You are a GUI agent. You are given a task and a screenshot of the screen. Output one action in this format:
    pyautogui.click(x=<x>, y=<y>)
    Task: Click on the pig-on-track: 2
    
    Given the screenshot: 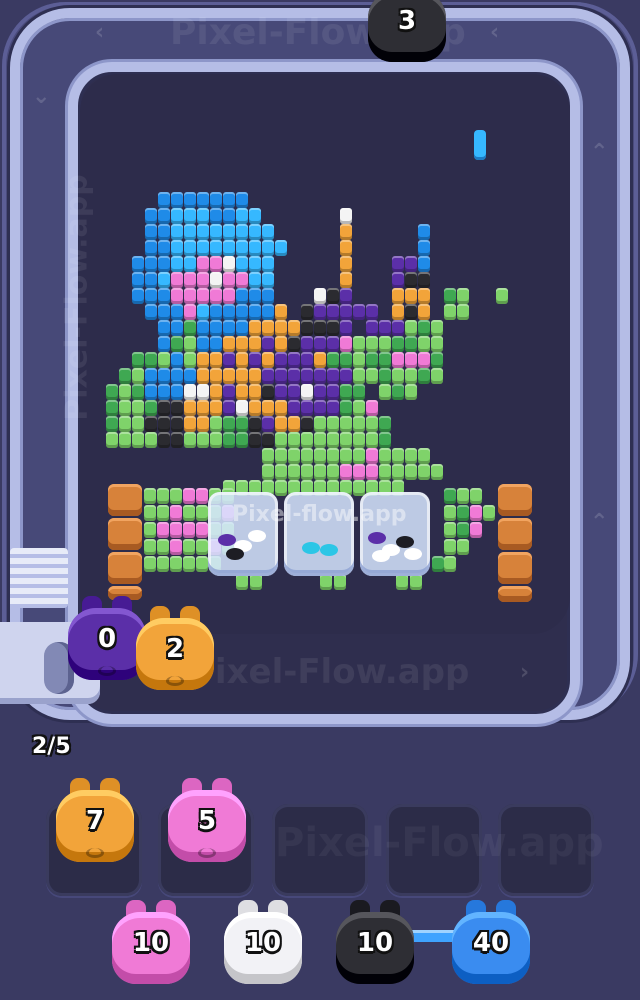 What is the action you would take?
    pyautogui.click(x=175, y=648)
    